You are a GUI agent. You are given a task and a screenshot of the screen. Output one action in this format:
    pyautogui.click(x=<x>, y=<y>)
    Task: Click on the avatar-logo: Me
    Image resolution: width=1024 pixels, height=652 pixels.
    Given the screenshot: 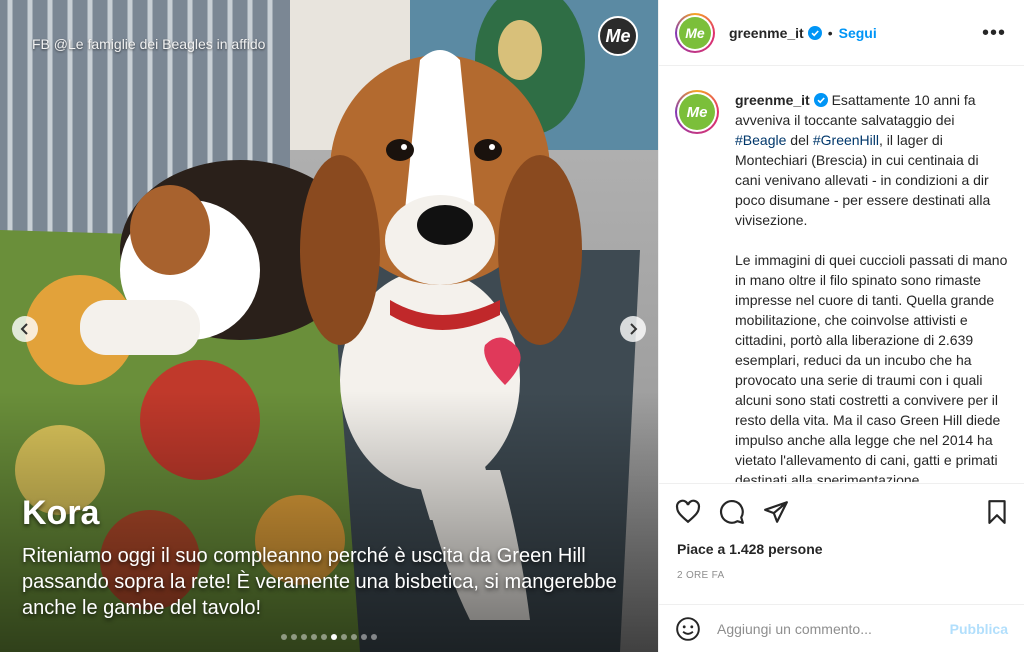 What is the action you would take?
    pyautogui.click(x=695, y=32)
    